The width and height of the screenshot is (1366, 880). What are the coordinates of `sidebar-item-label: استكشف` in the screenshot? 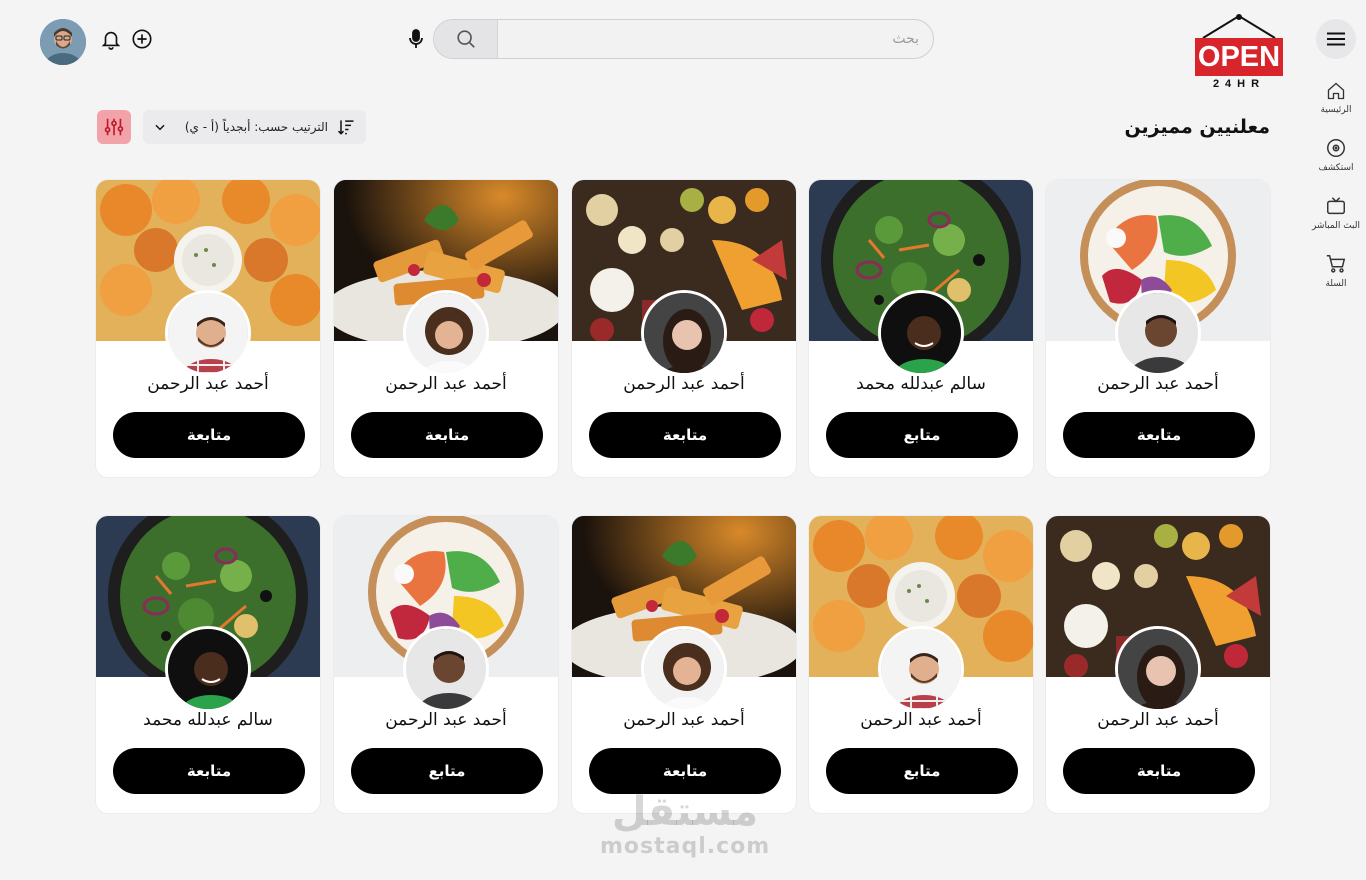 It's located at (1336, 168).